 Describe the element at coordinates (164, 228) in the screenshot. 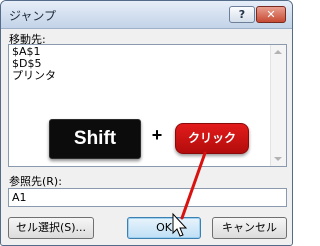

I see `ok-button: OK` at that location.